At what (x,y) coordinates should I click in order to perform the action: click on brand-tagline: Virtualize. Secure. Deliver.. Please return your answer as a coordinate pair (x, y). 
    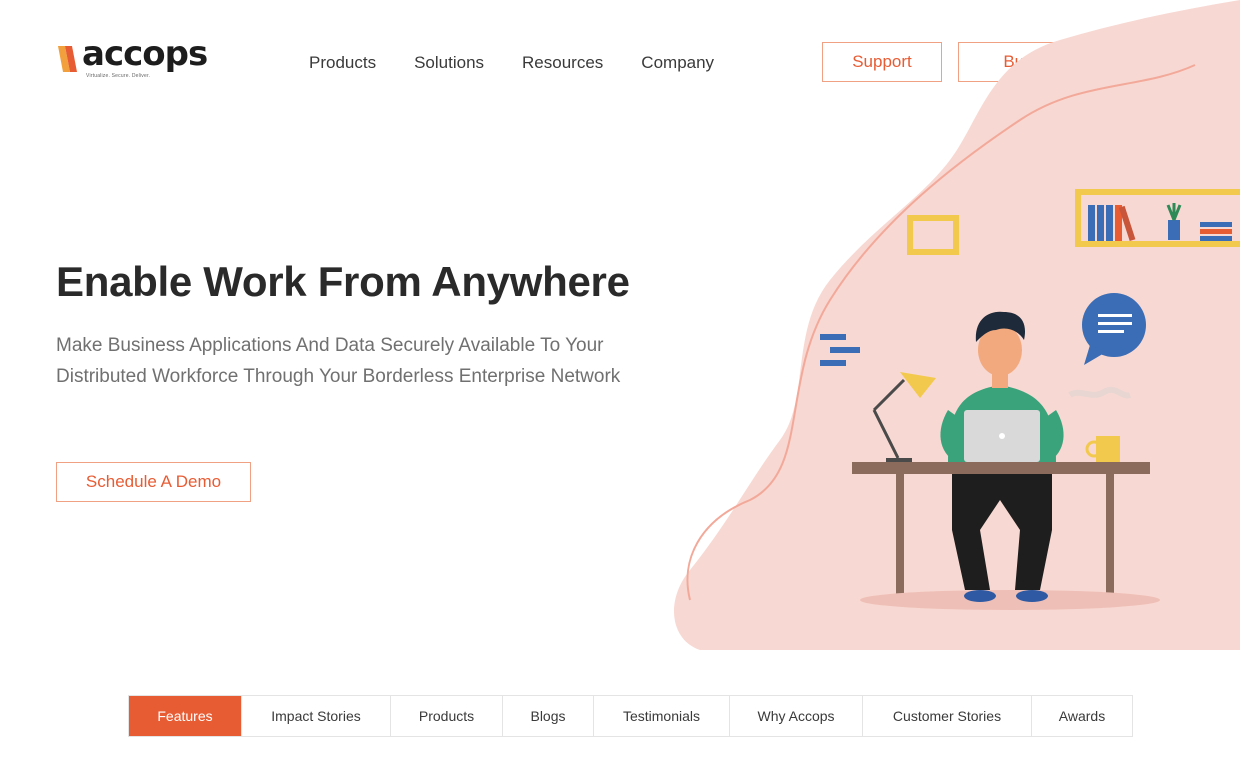
    Looking at the image, I should click on (118, 76).